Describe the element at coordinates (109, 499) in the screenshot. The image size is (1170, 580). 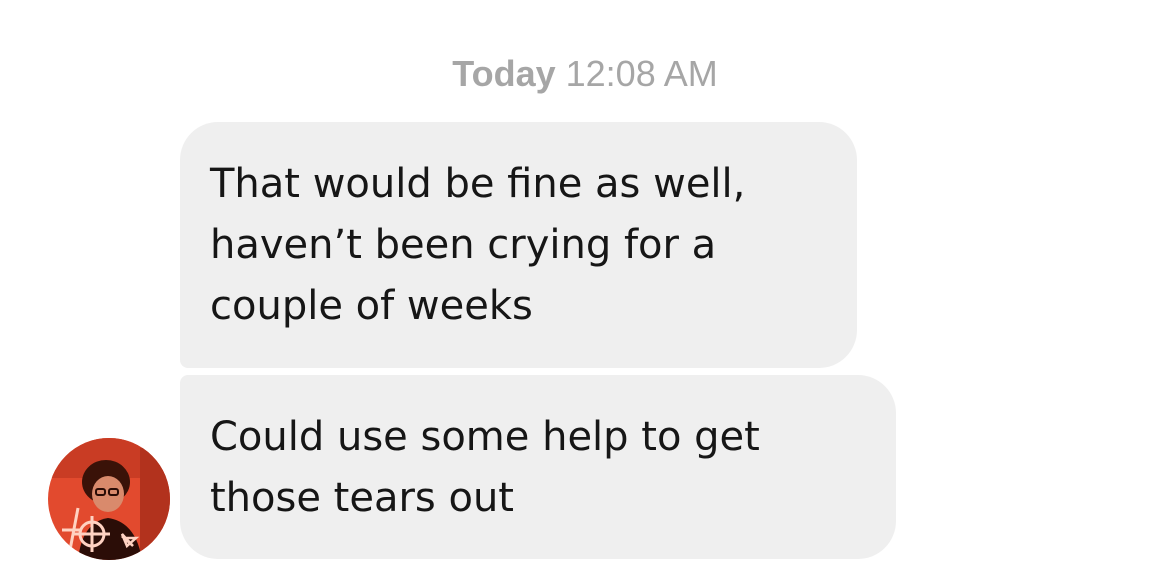
I see `avatar` at that location.